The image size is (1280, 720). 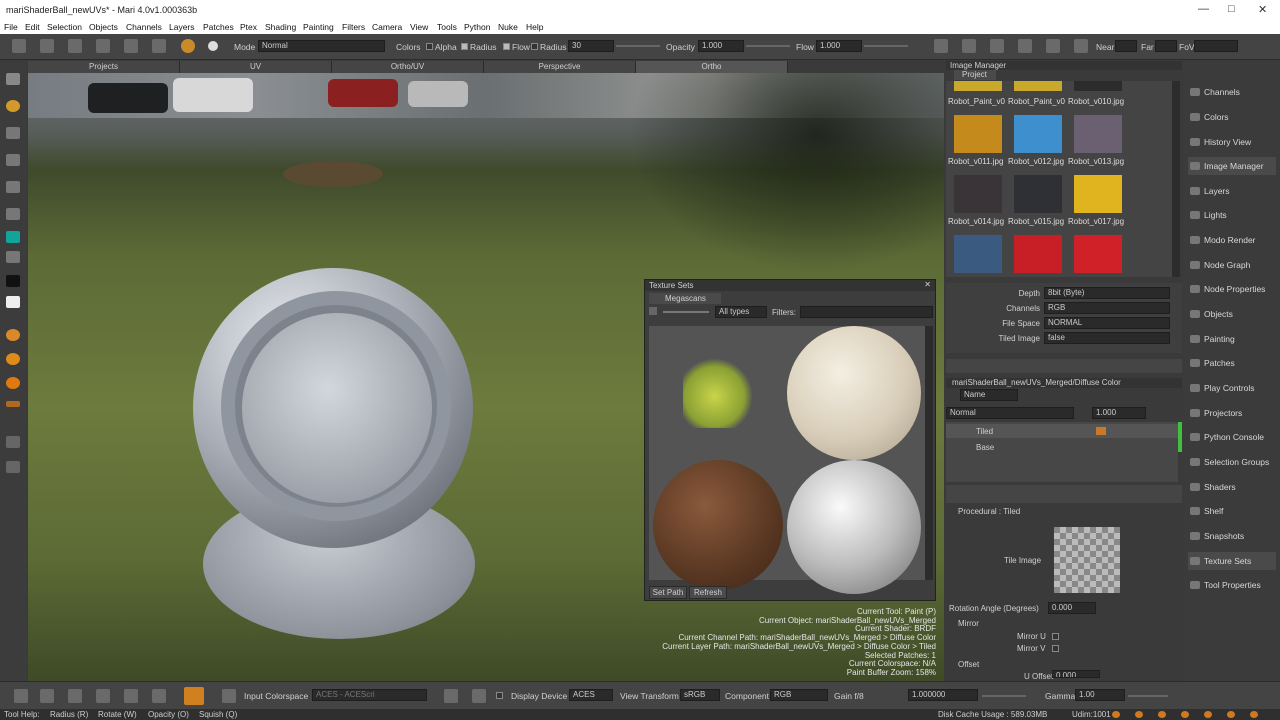 I want to click on thumbnails-scrollbar, so click(x=929, y=453).